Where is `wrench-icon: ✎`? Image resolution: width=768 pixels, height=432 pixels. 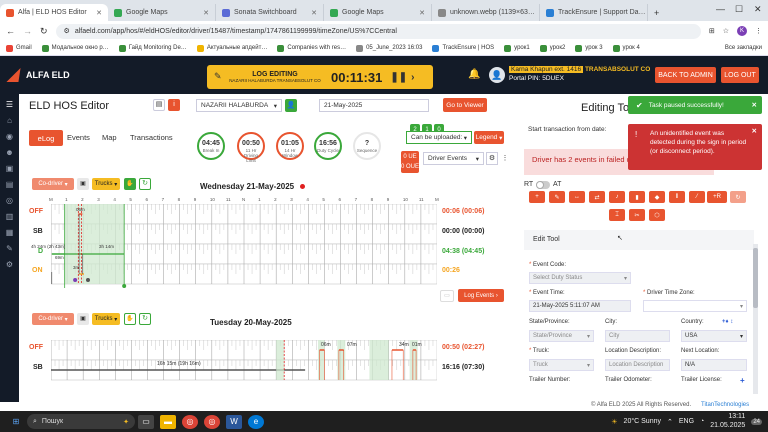 wrench-icon: ✎ is located at coordinates (9, 248).